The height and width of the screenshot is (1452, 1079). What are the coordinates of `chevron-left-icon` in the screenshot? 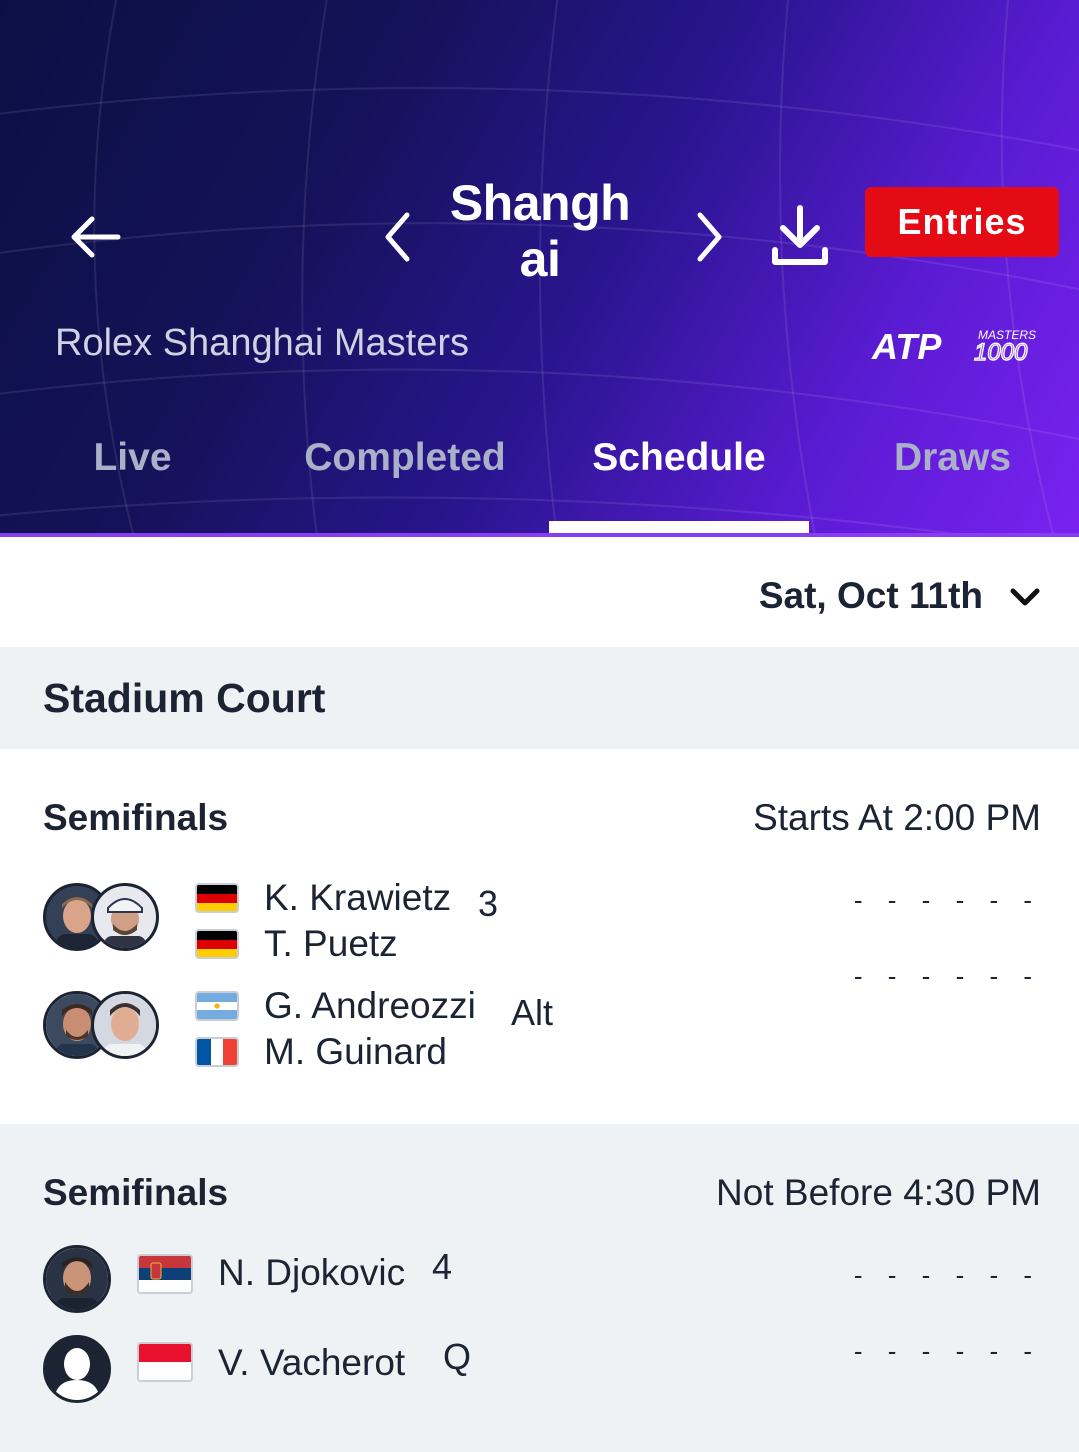 It's located at (397, 237).